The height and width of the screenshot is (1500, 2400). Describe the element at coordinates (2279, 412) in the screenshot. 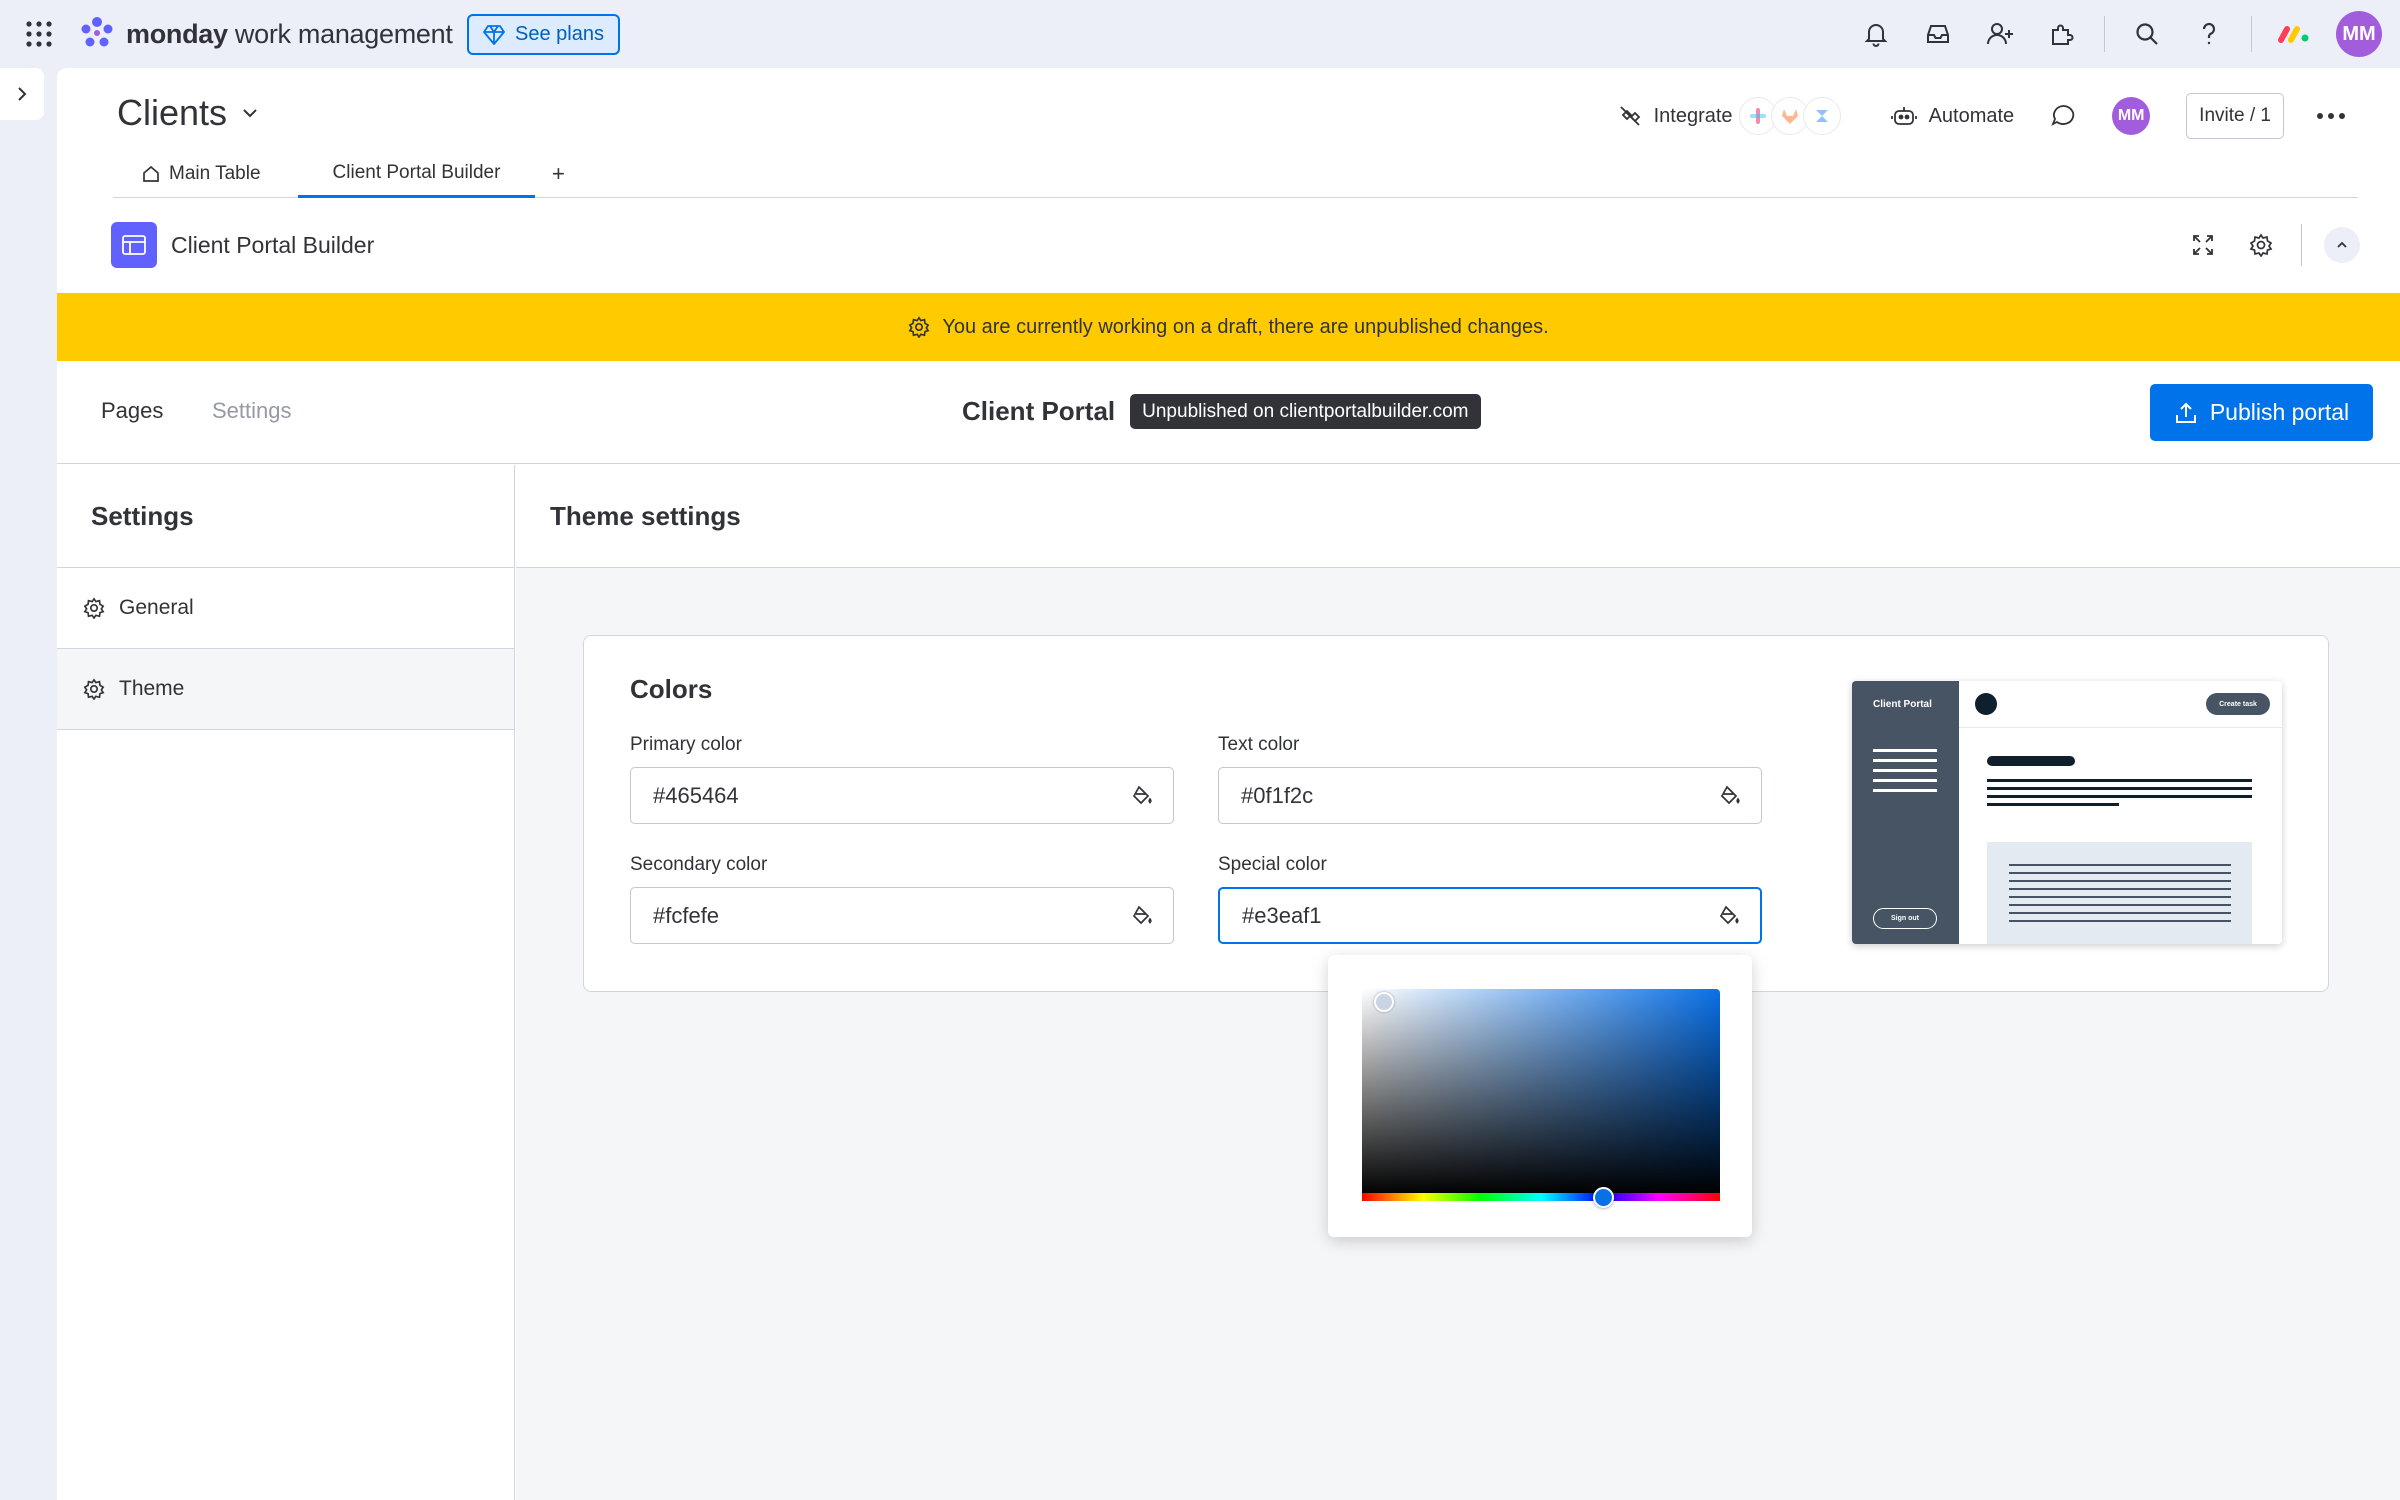

I see `publish-label: Publish portal` at that location.